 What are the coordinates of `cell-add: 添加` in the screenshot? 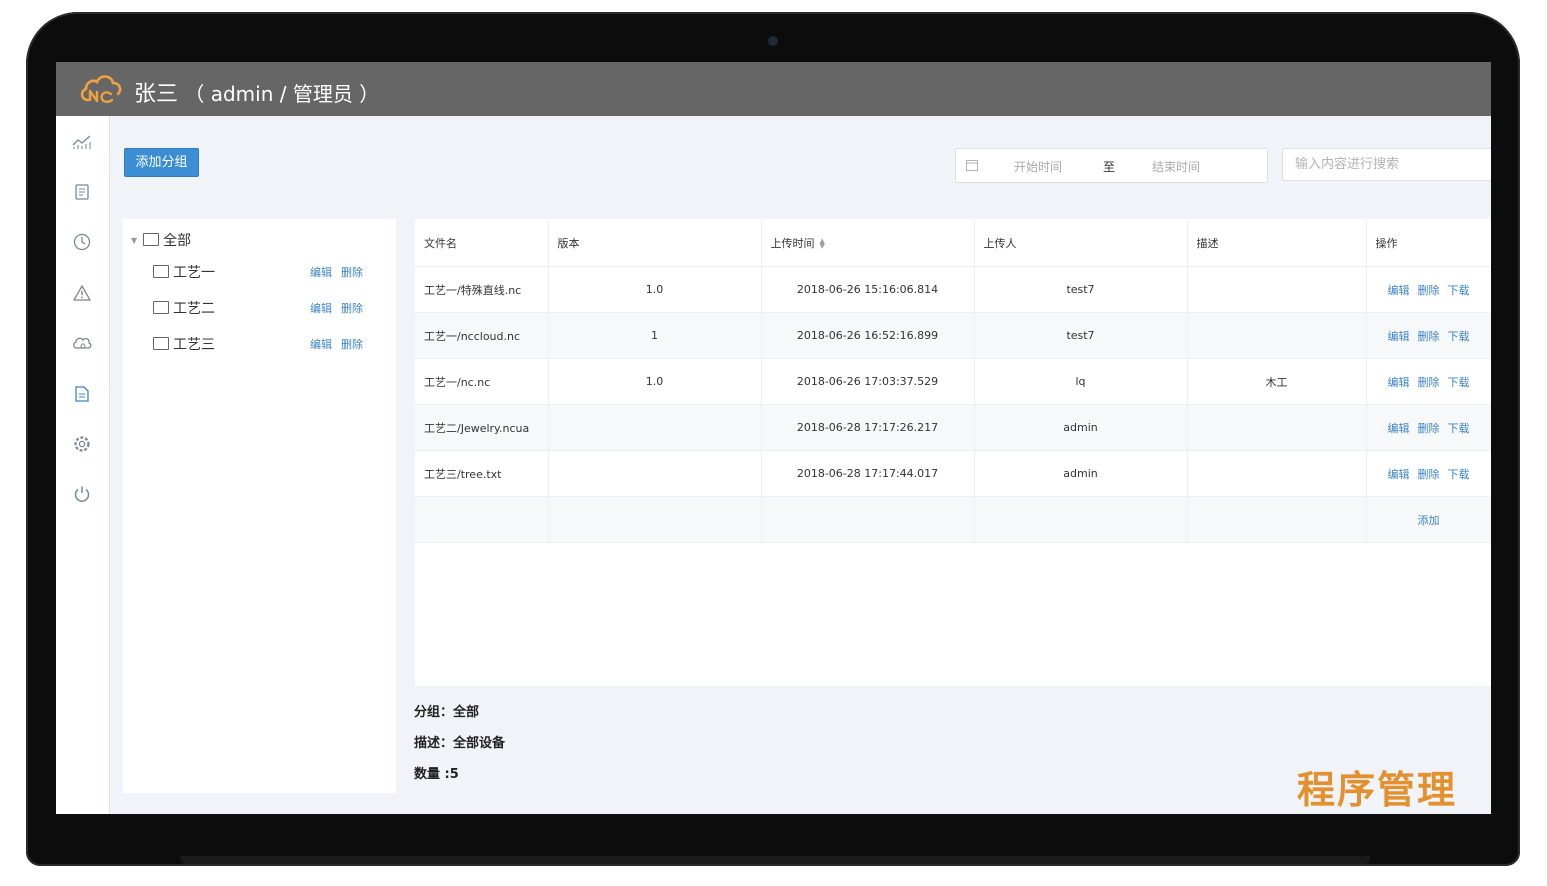 It's located at (1428, 519).